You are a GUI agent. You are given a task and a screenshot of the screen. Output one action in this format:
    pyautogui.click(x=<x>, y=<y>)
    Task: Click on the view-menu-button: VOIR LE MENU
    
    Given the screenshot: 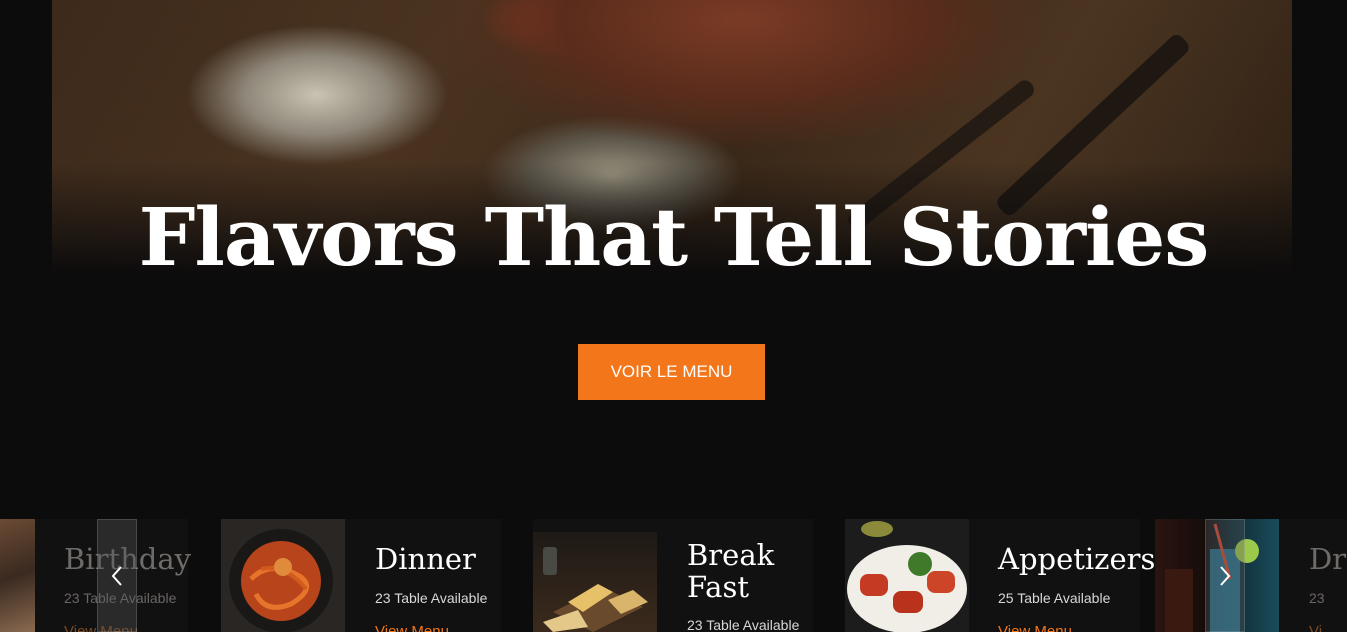 What is the action you would take?
    pyautogui.click(x=671, y=372)
    